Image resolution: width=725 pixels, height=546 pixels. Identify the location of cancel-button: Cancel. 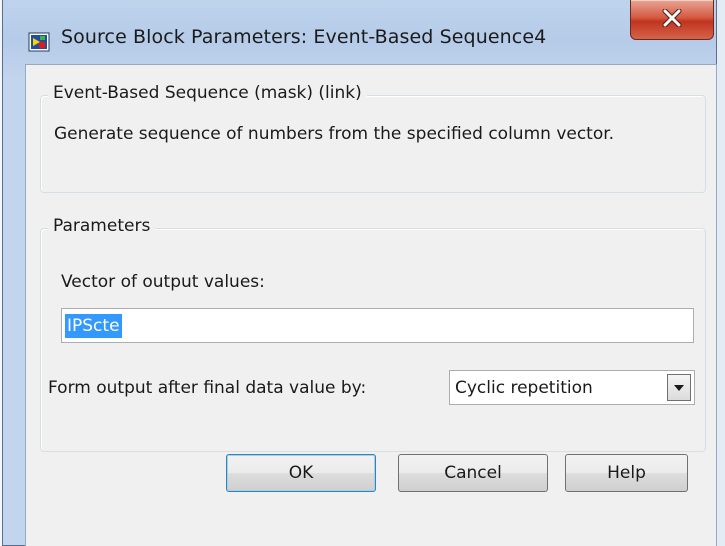
(473, 473).